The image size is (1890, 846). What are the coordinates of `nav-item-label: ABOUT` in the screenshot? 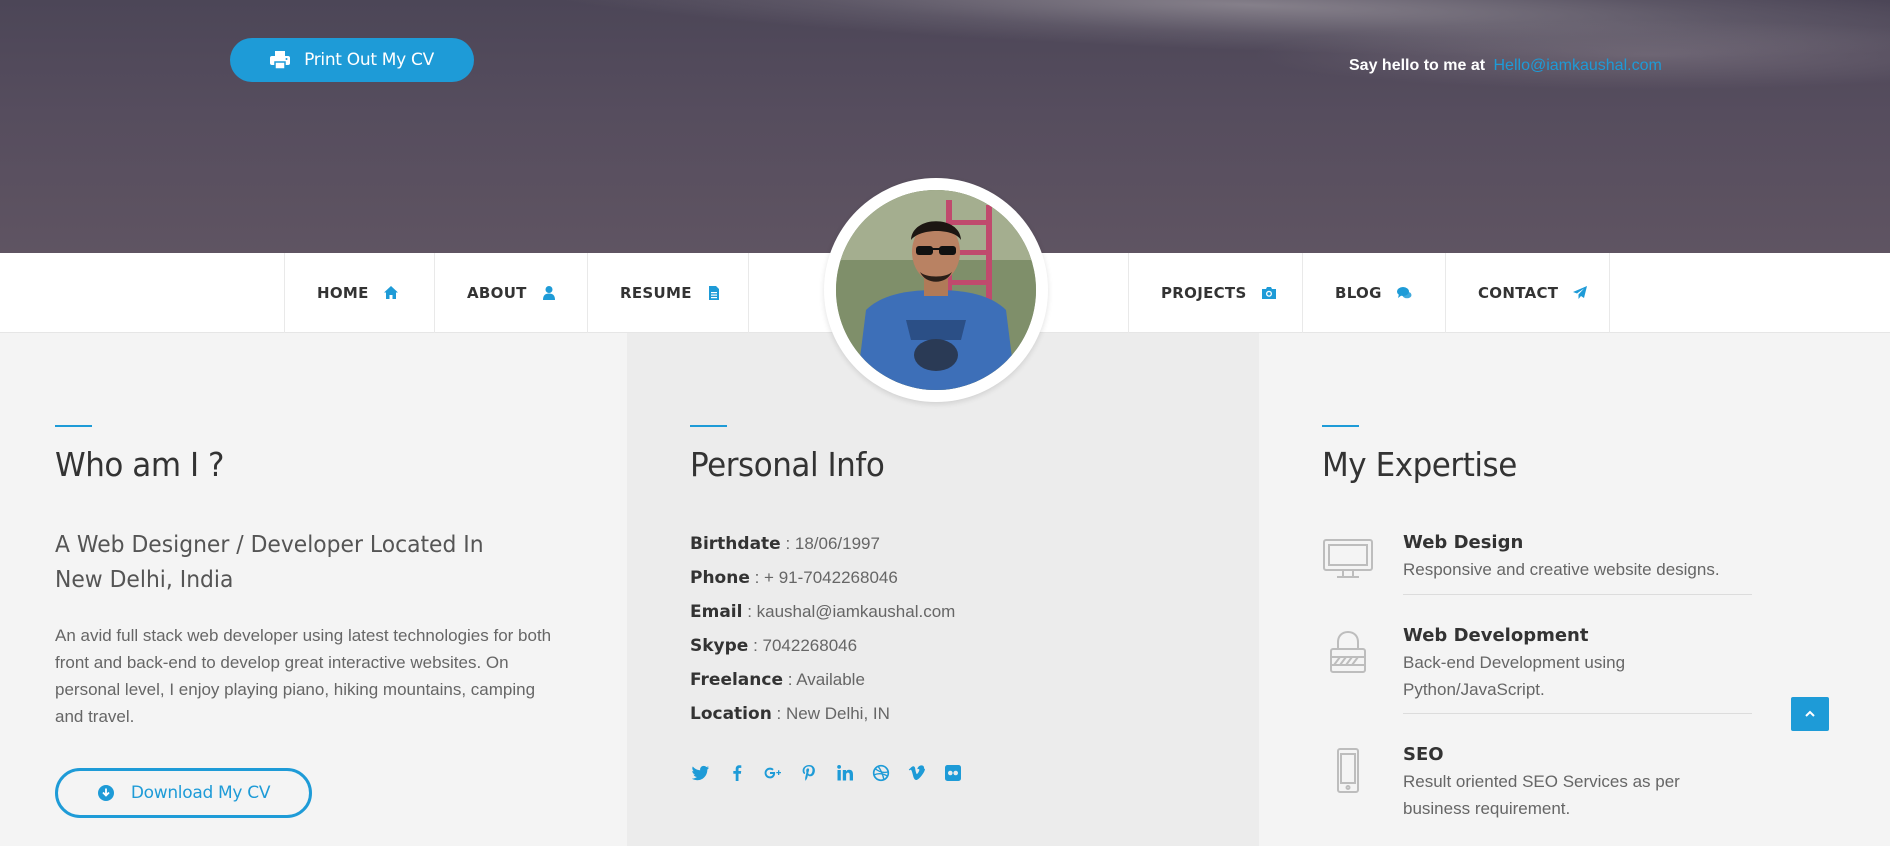 It's located at (497, 293).